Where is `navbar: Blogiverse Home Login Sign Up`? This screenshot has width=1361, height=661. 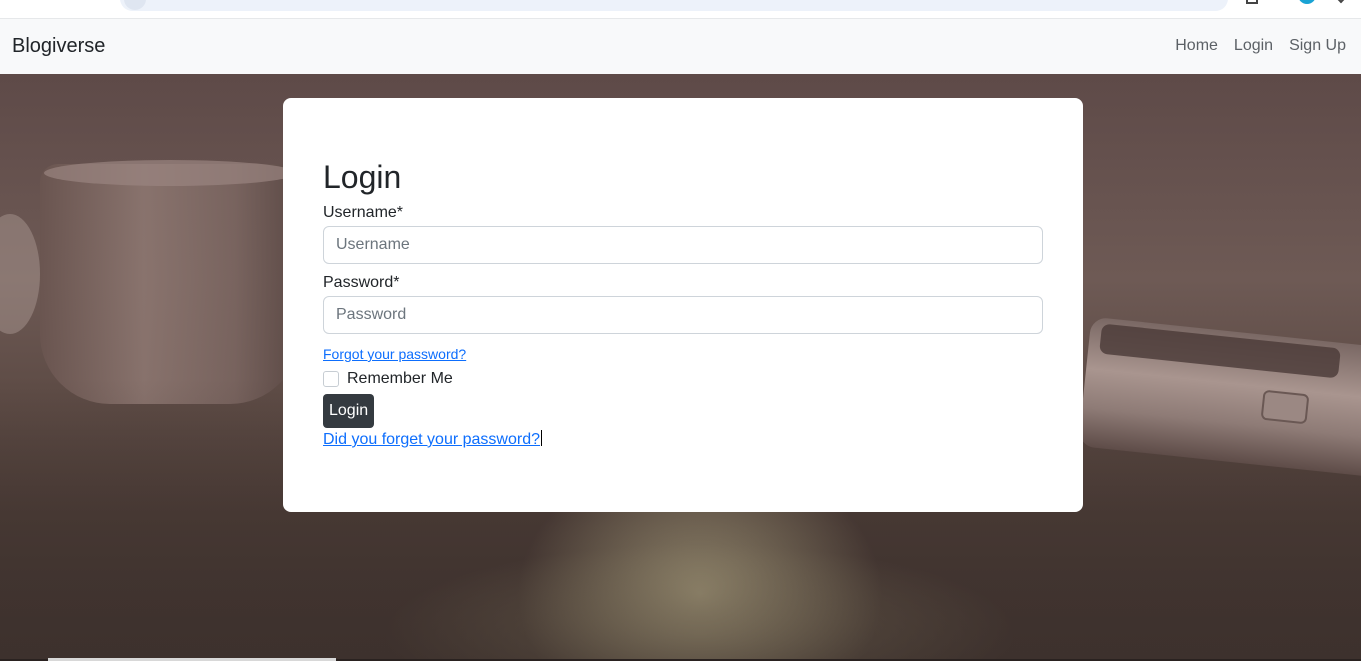 navbar: Blogiverse Home Login Sign Up is located at coordinates (680, 46).